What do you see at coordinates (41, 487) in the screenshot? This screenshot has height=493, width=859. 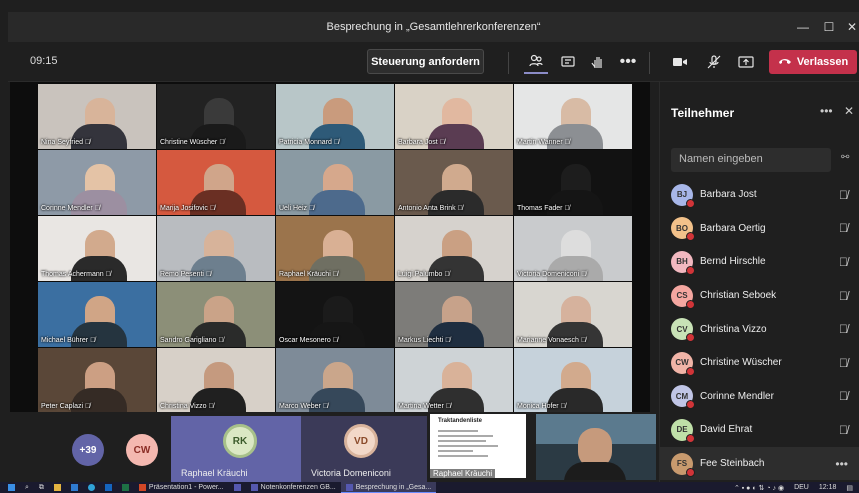 I see `task-view-icon: ⧉` at bounding box center [41, 487].